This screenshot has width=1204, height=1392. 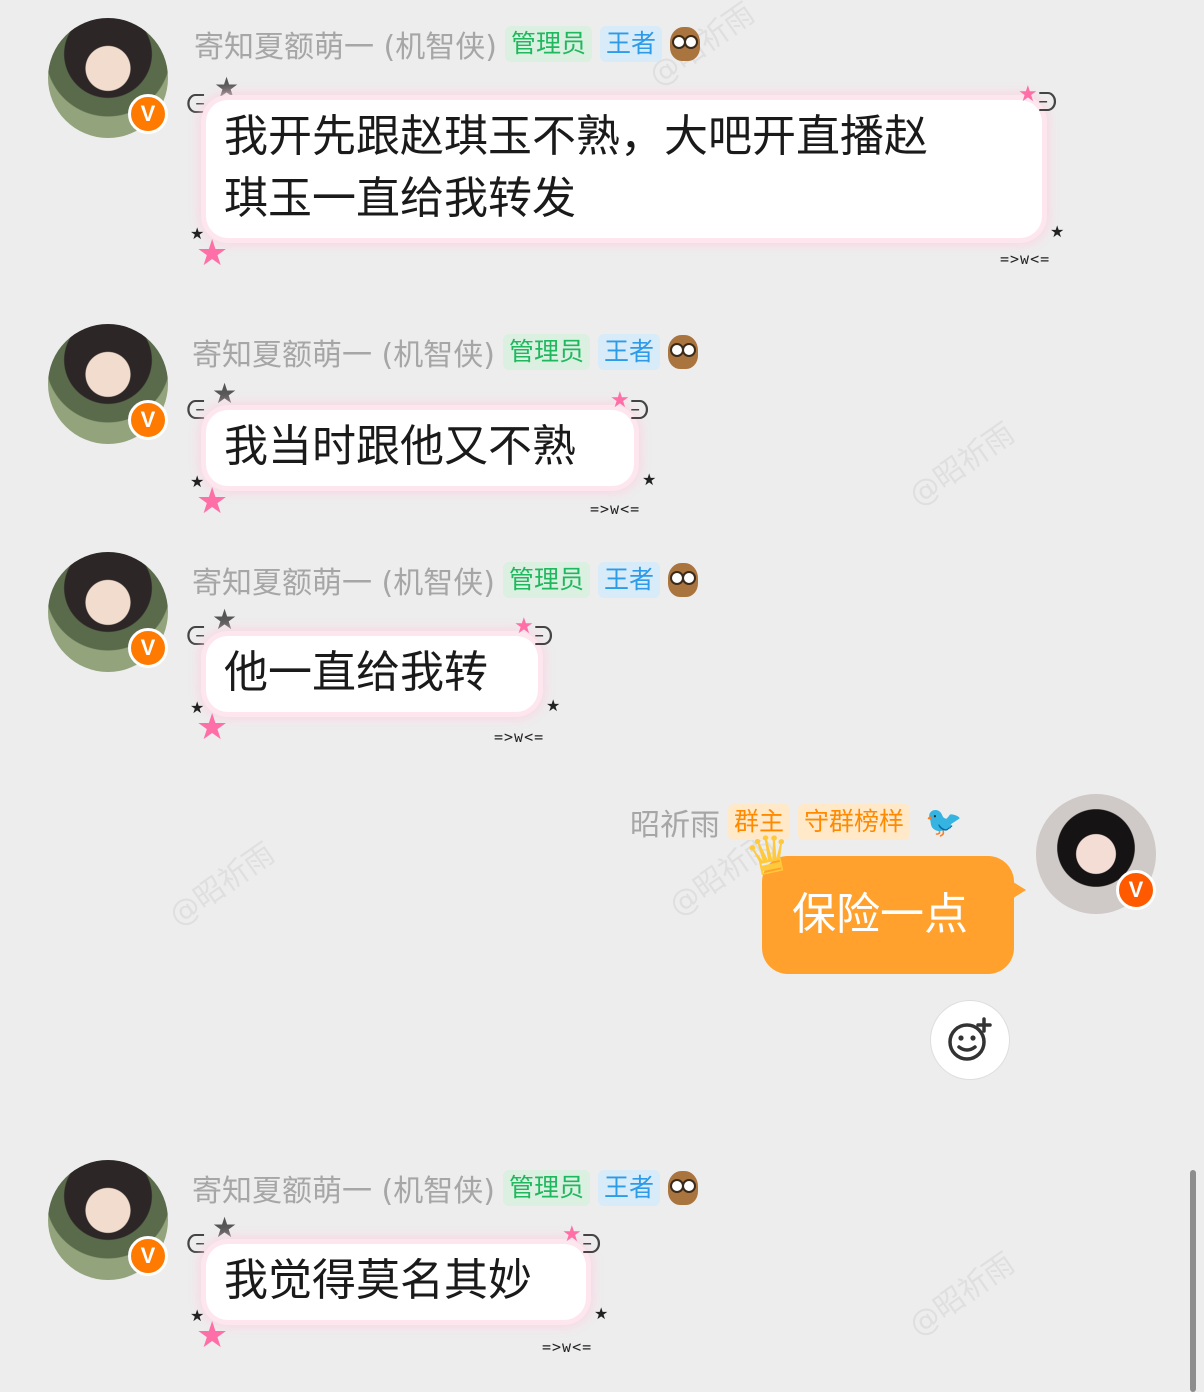 What do you see at coordinates (1096, 854) in the screenshot?
I see `self-avatar: V` at bounding box center [1096, 854].